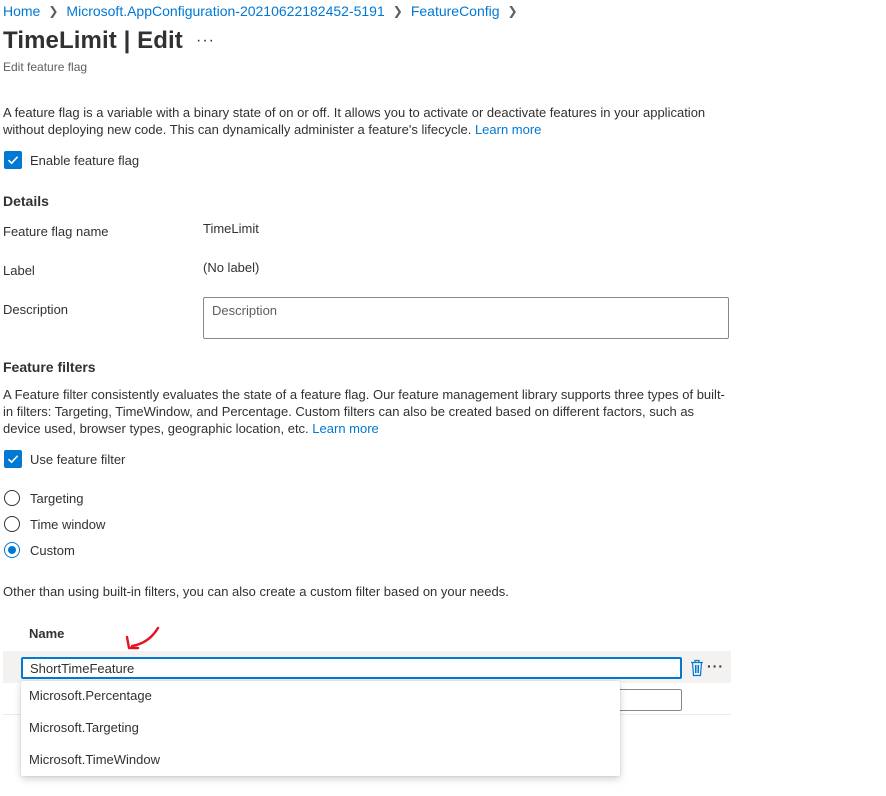  Describe the element at coordinates (320, 760) in the screenshot. I see `suggestion-item-time-window: Microsoft.TimeWindow` at that location.